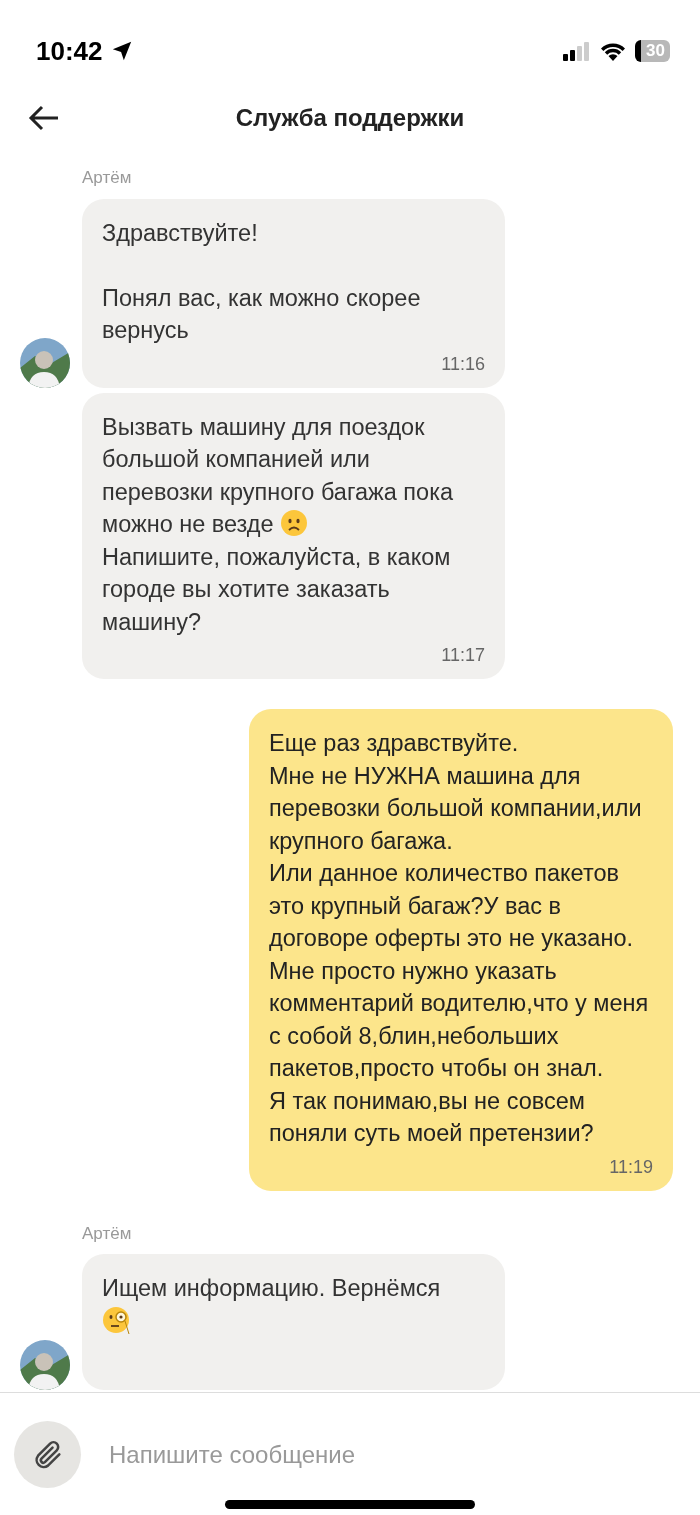 Image resolution: width=700 pixels, height=1515 pixels. What do you see at coordinates (350, 117) in the screenshot?
I see `screen-title: Служба поддержки` at bounding box center [350, 117].